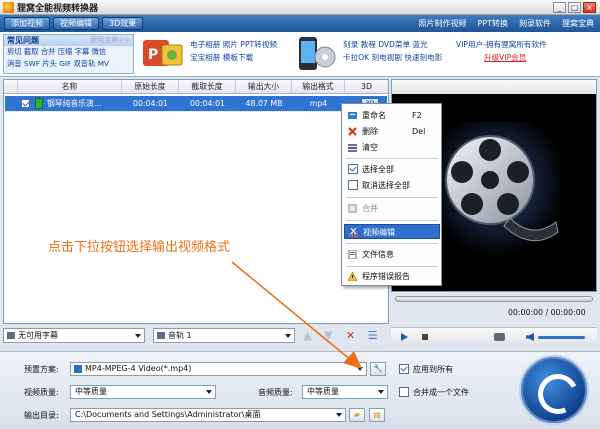 The image size is (600, 429). I want to click on menu-item-rename: 重命名 F2, so click(392, 115).